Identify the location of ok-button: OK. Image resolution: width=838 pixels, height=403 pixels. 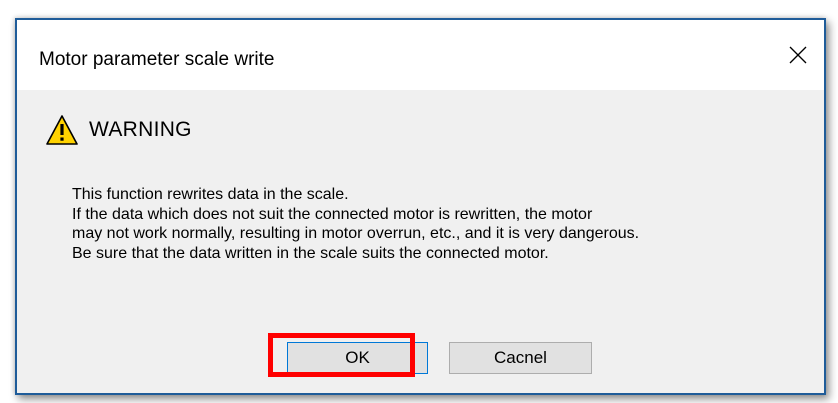
(357, 358).